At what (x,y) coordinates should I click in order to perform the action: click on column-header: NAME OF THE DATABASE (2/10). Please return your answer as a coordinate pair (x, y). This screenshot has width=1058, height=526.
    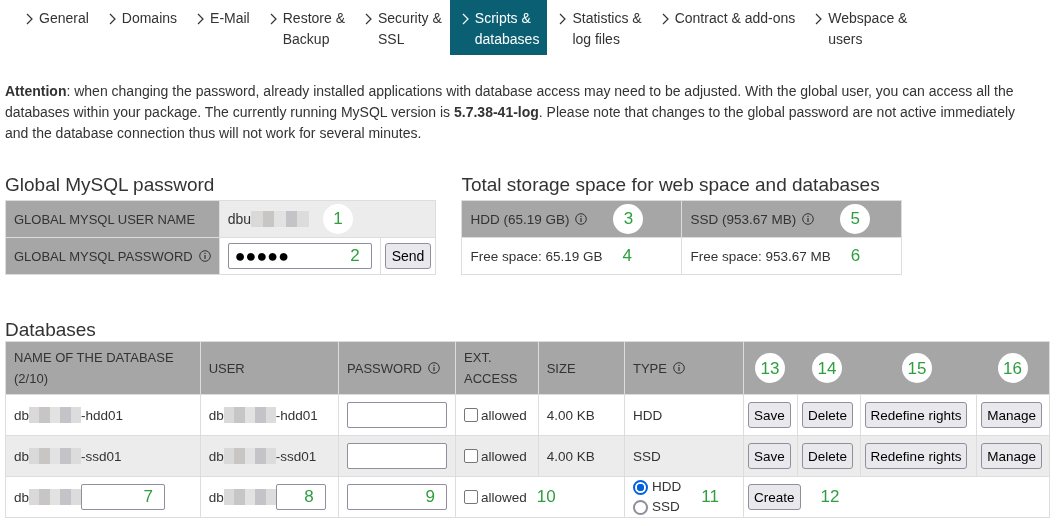
    Looking at the image, I should click on (94, 368).